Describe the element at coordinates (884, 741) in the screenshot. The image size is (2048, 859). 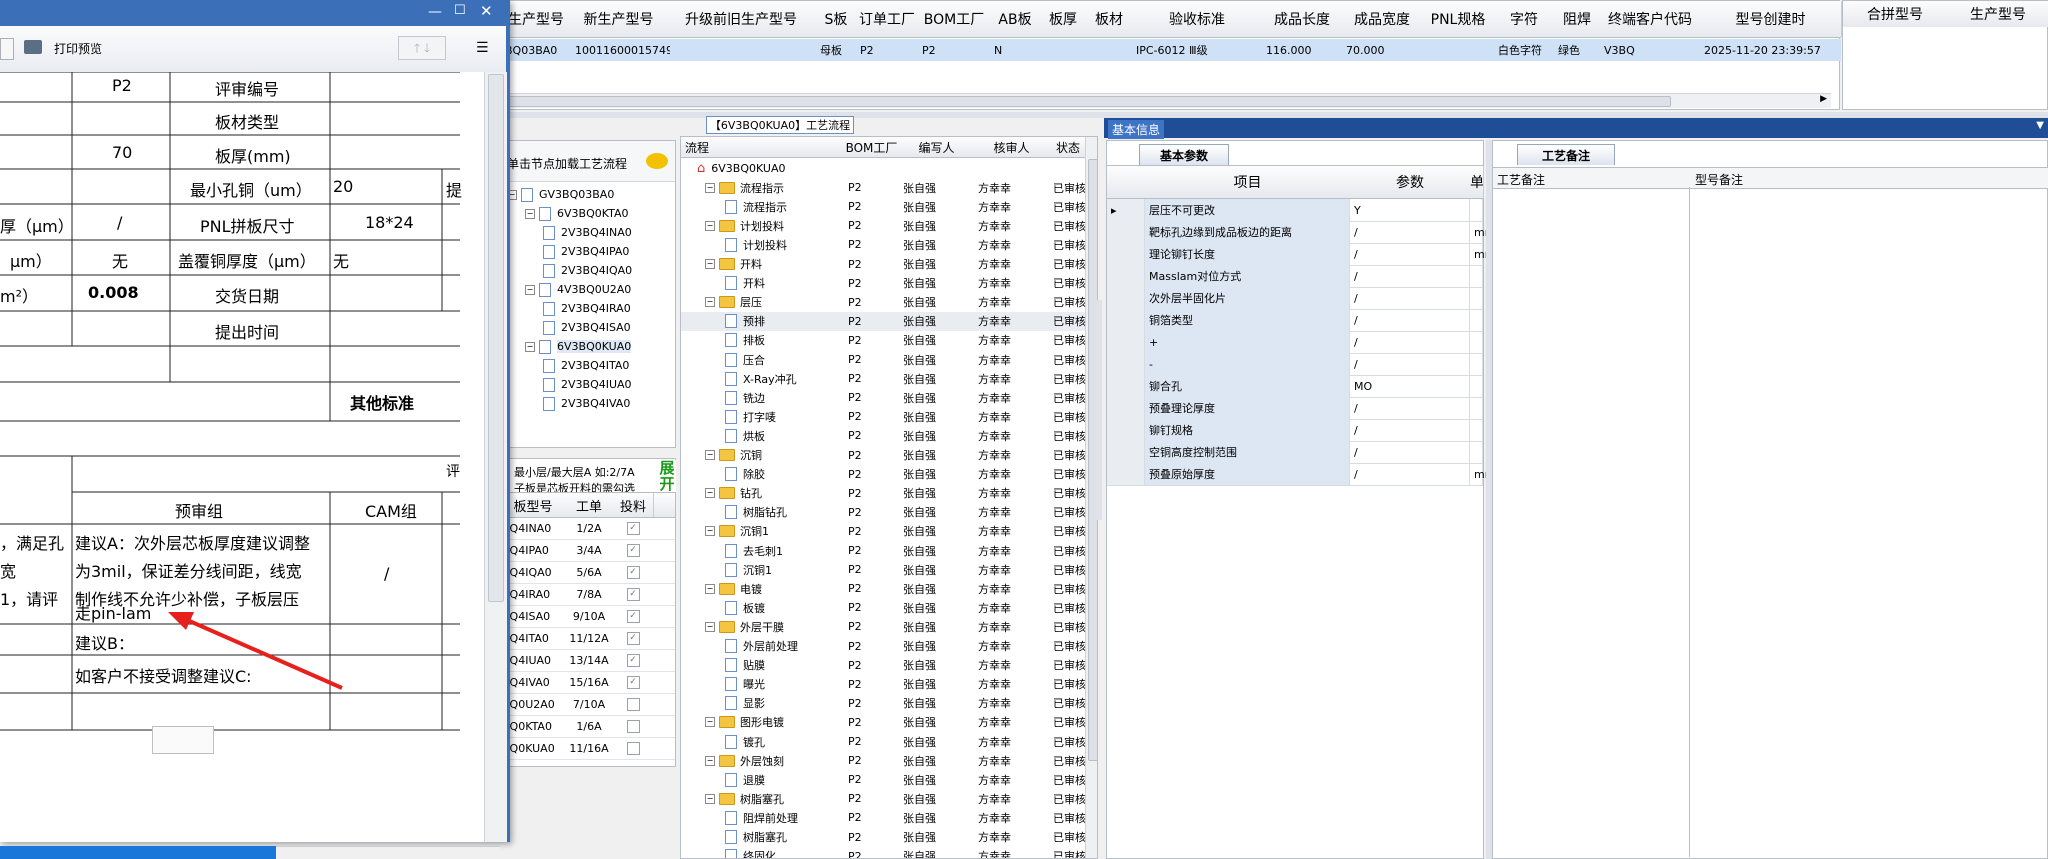
I see `flow-row: 镀孔 P2 张自强 方幸幸 已审核` at that location.